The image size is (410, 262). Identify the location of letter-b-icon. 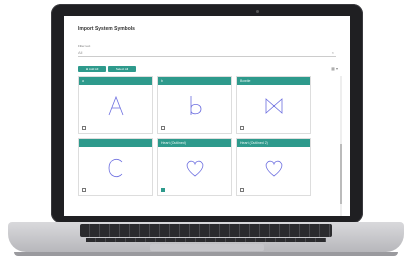
(194, 106).